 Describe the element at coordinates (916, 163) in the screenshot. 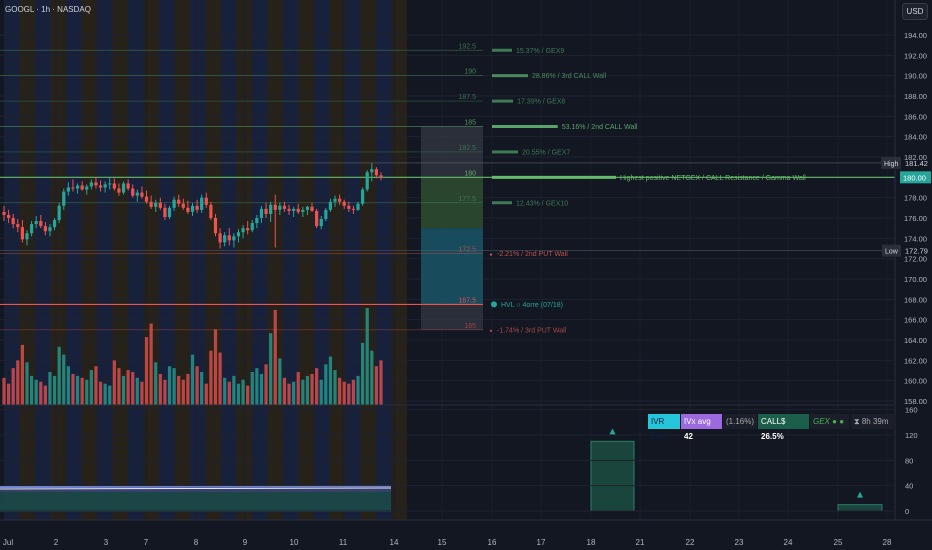

I see `high-value: 181.42` at that location.